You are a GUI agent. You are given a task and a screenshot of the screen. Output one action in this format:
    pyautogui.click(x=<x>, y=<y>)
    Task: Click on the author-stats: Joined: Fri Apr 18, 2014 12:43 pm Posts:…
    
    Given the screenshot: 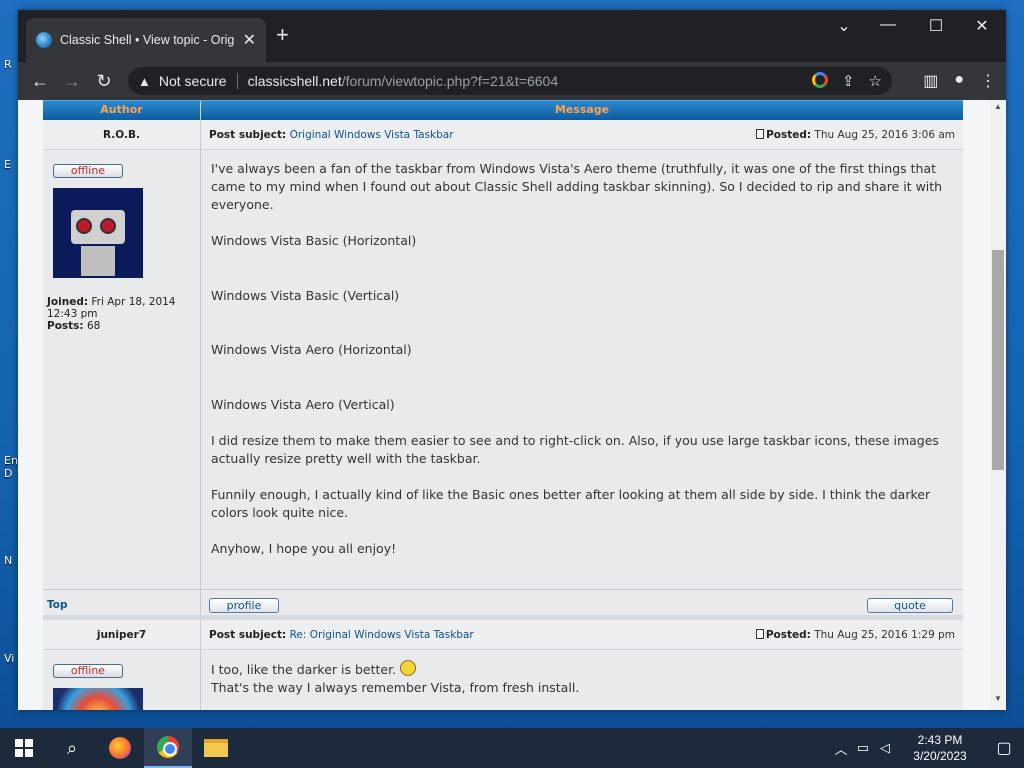 What is the action you would take?
    pyautogui.click(x=123, y=314)
    